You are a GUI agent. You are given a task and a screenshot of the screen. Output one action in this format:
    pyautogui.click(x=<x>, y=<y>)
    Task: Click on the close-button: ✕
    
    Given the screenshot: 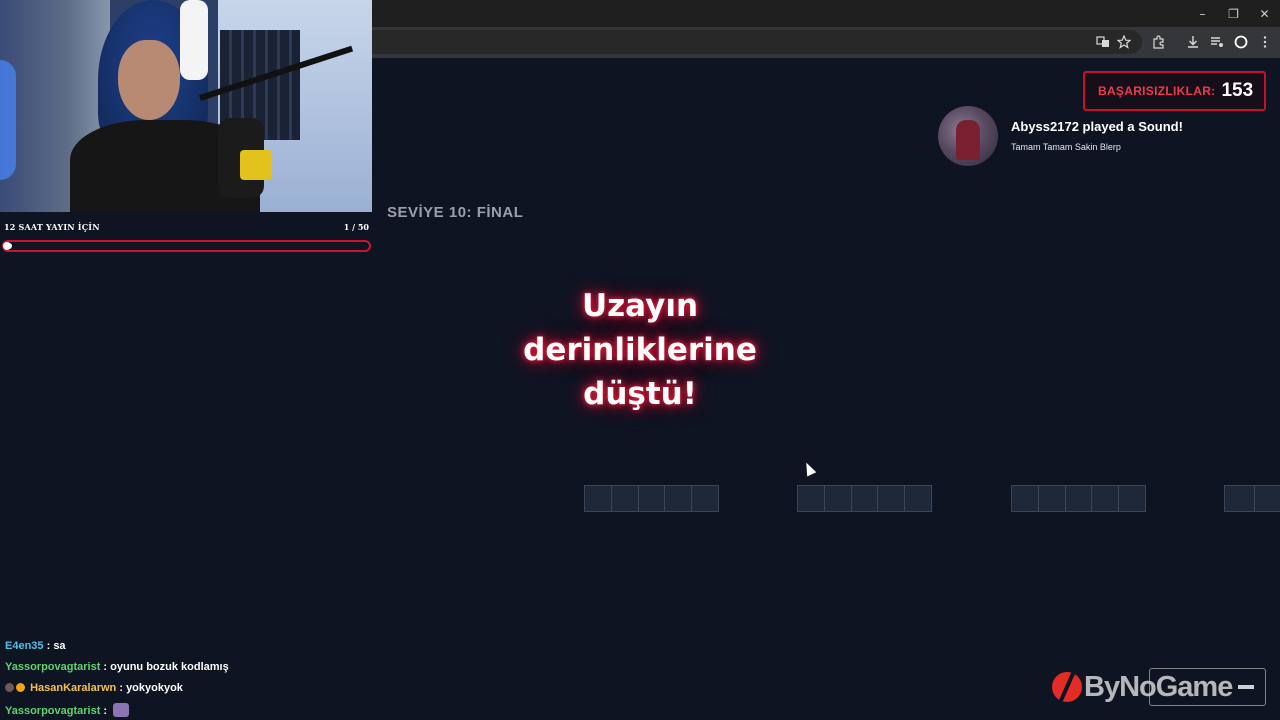 What is the action you would take?
    pyautogui.click(x=1264, y=13)
    